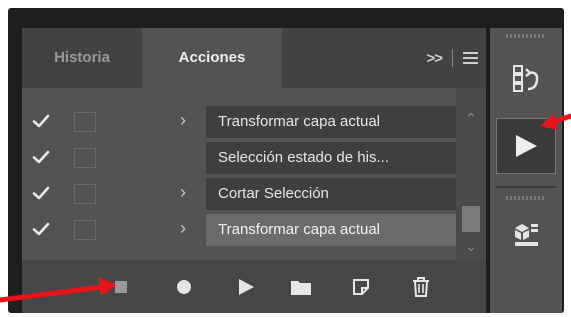 This screenshot has width=571, height=317. What do you see at coordinates (471, 219) in the screenshot?
I see `scroll-thumb` at bounding box center [471, 219].